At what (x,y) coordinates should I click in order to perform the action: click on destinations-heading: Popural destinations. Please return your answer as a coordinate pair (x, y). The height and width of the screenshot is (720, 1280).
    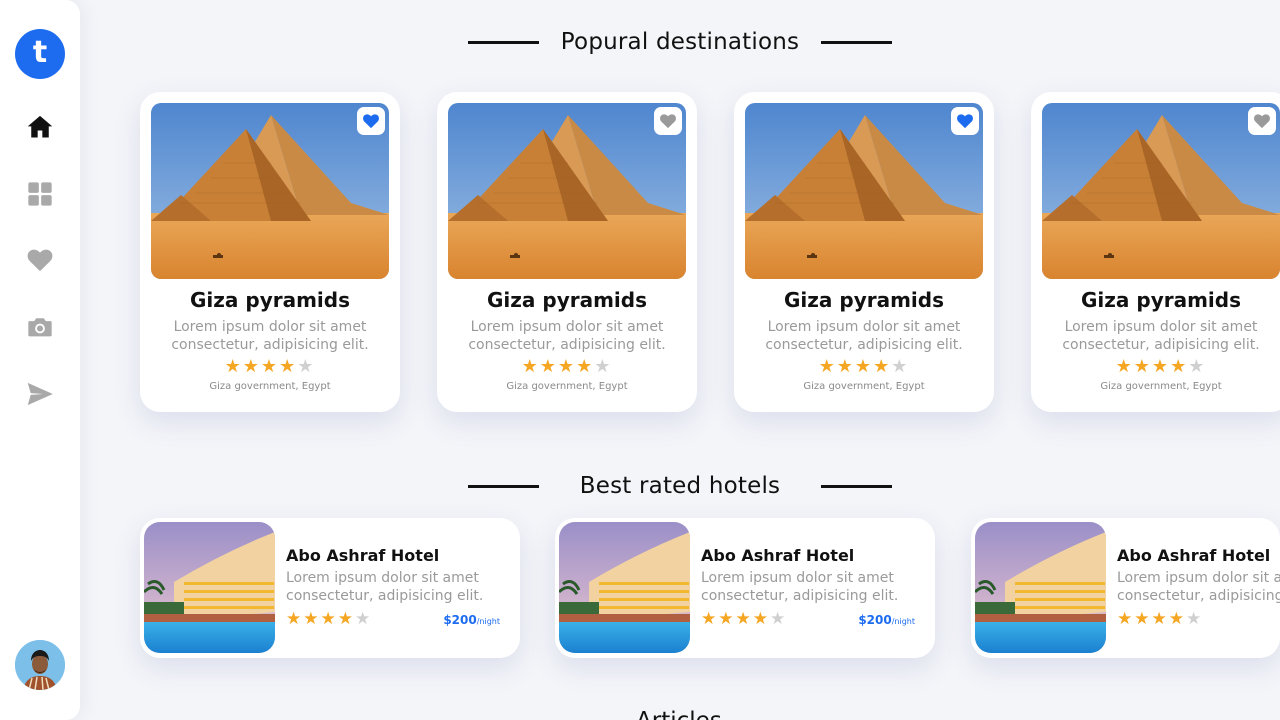
    Looking at the image, I should click on (680, 42).